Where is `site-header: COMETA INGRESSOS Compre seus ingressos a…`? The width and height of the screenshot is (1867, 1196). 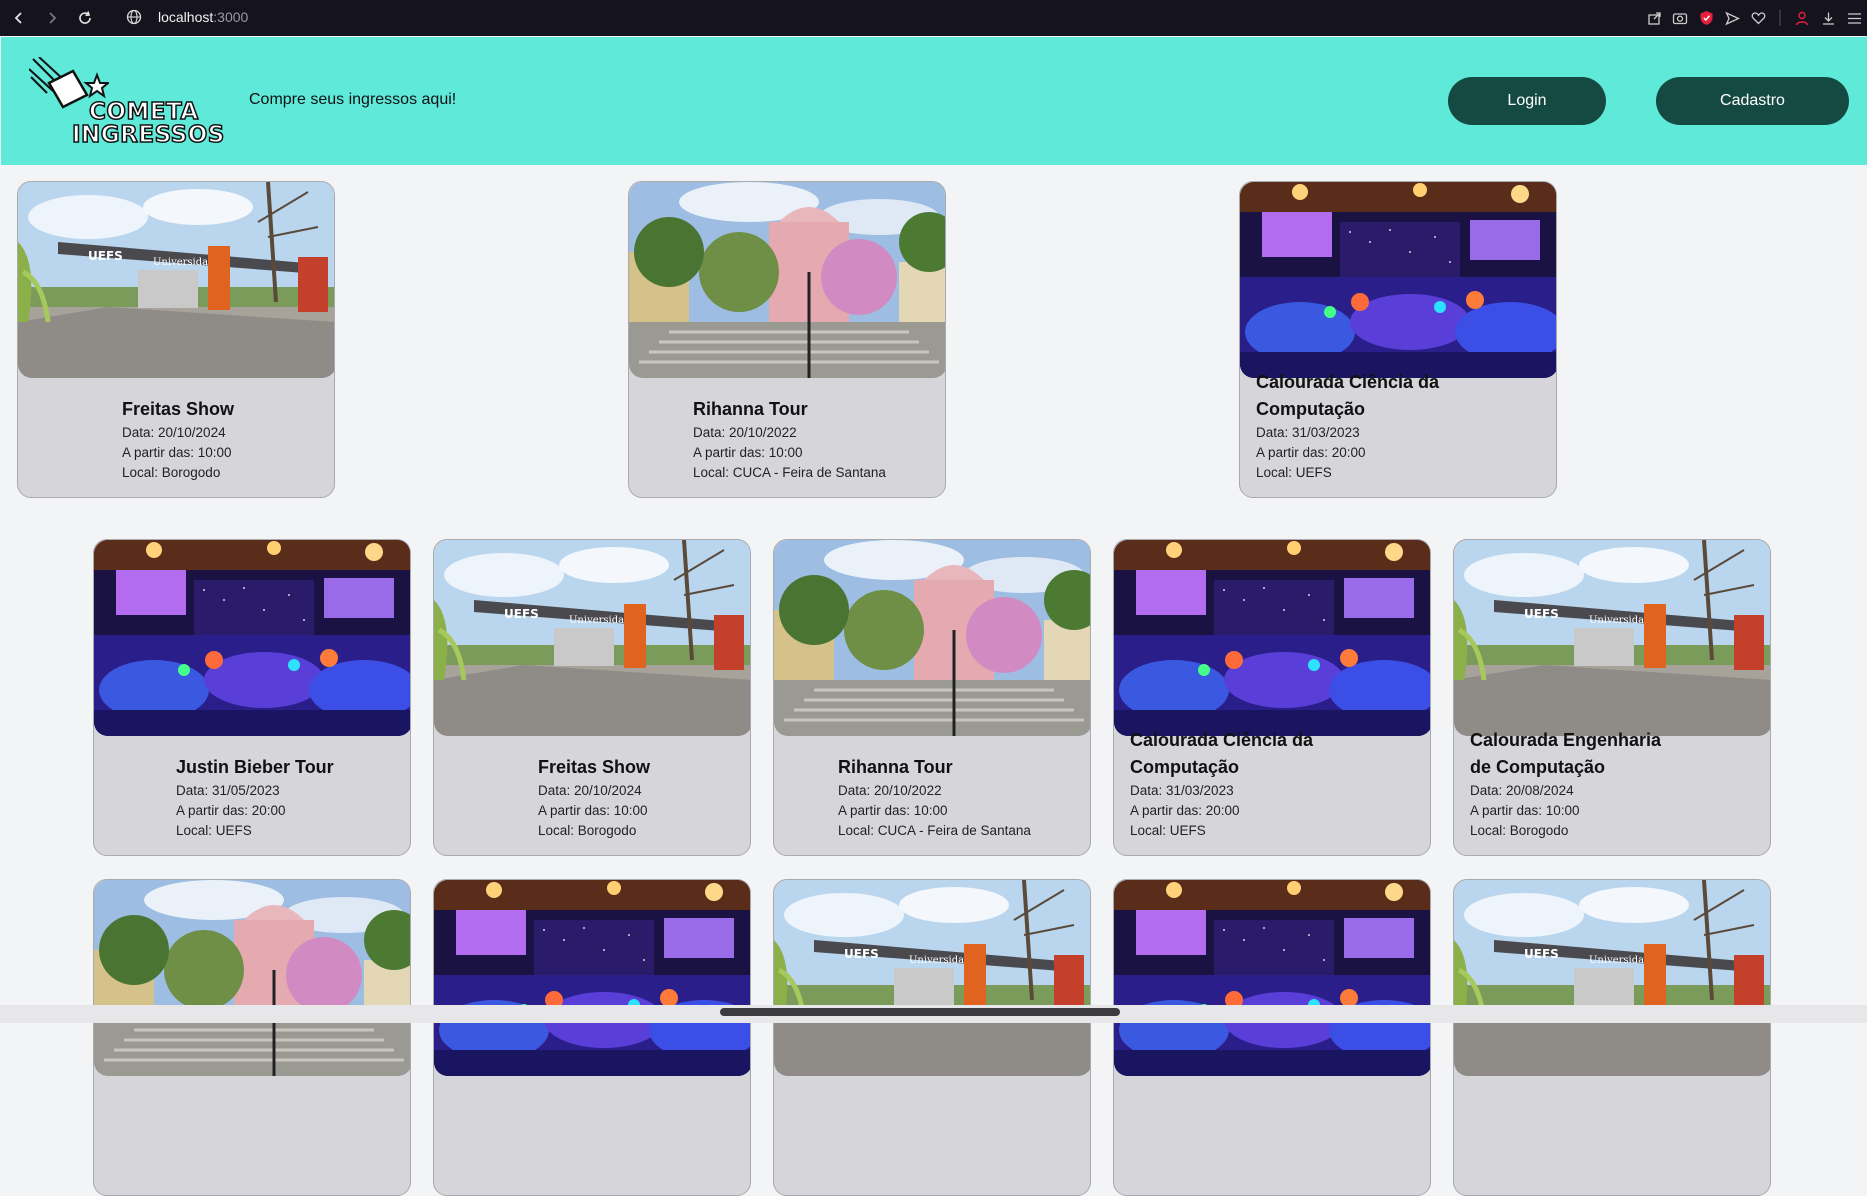
site-header: COMETA INGRESSOS Compre seus ingressos a… is located at coordinates (934, 101).